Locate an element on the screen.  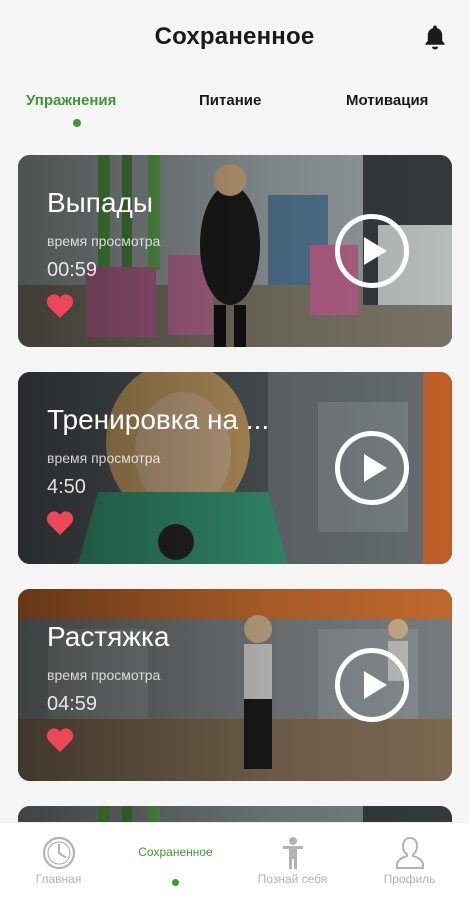
nav-home: Главная is located at coordinates (58, 861).